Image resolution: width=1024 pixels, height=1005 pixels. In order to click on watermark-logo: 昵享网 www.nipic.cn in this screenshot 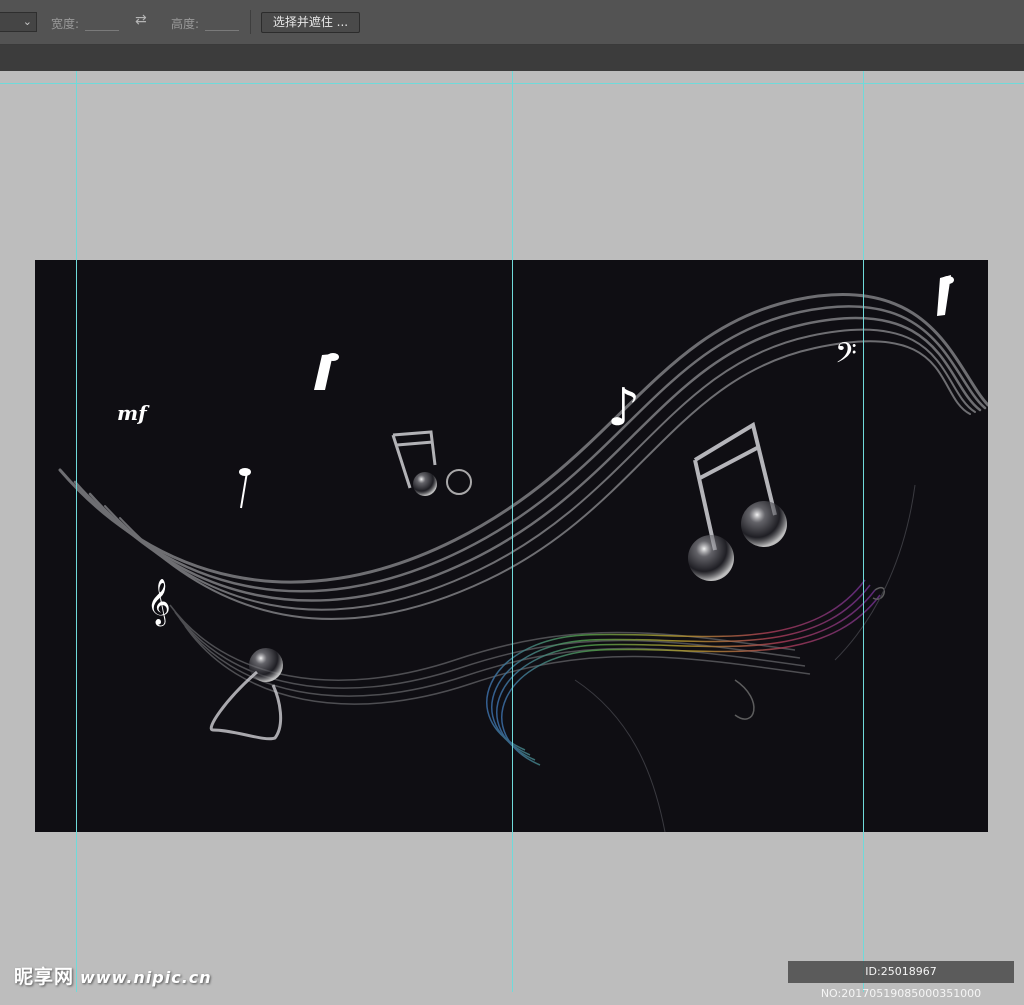, I will do `click(113, 975)`.